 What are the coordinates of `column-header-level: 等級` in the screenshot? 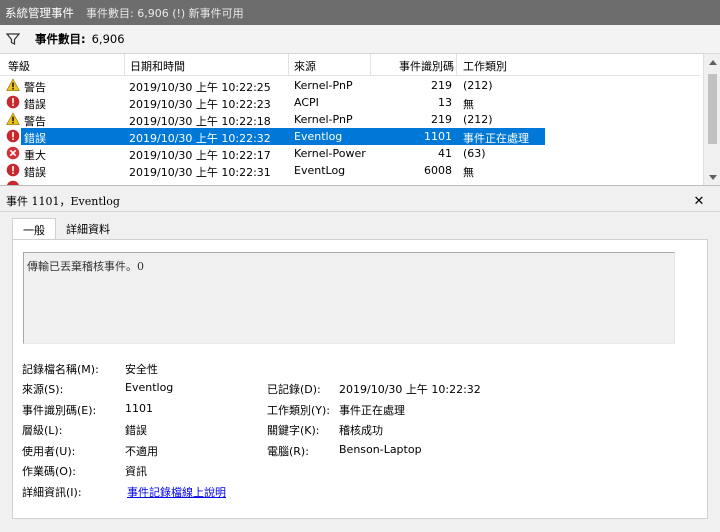 It's located at (19, 66).